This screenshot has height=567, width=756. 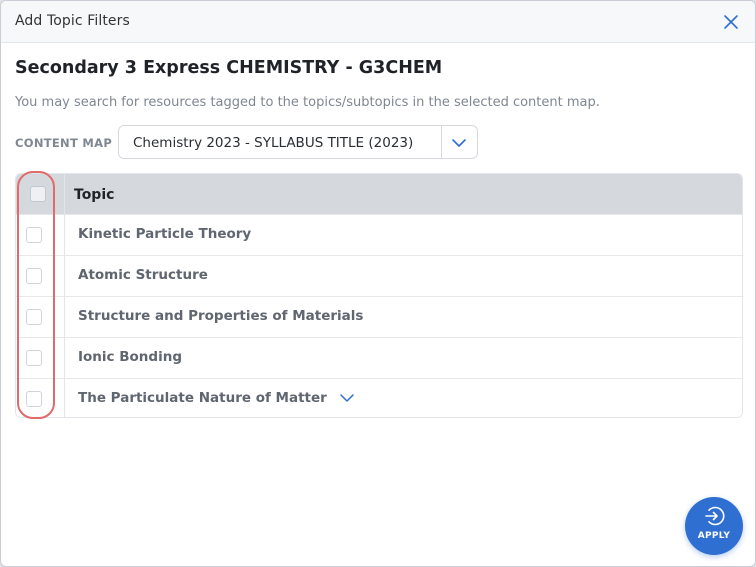 I want to click on topic-label: The Particulate Nature of Matter, so click(x=216, y=398).